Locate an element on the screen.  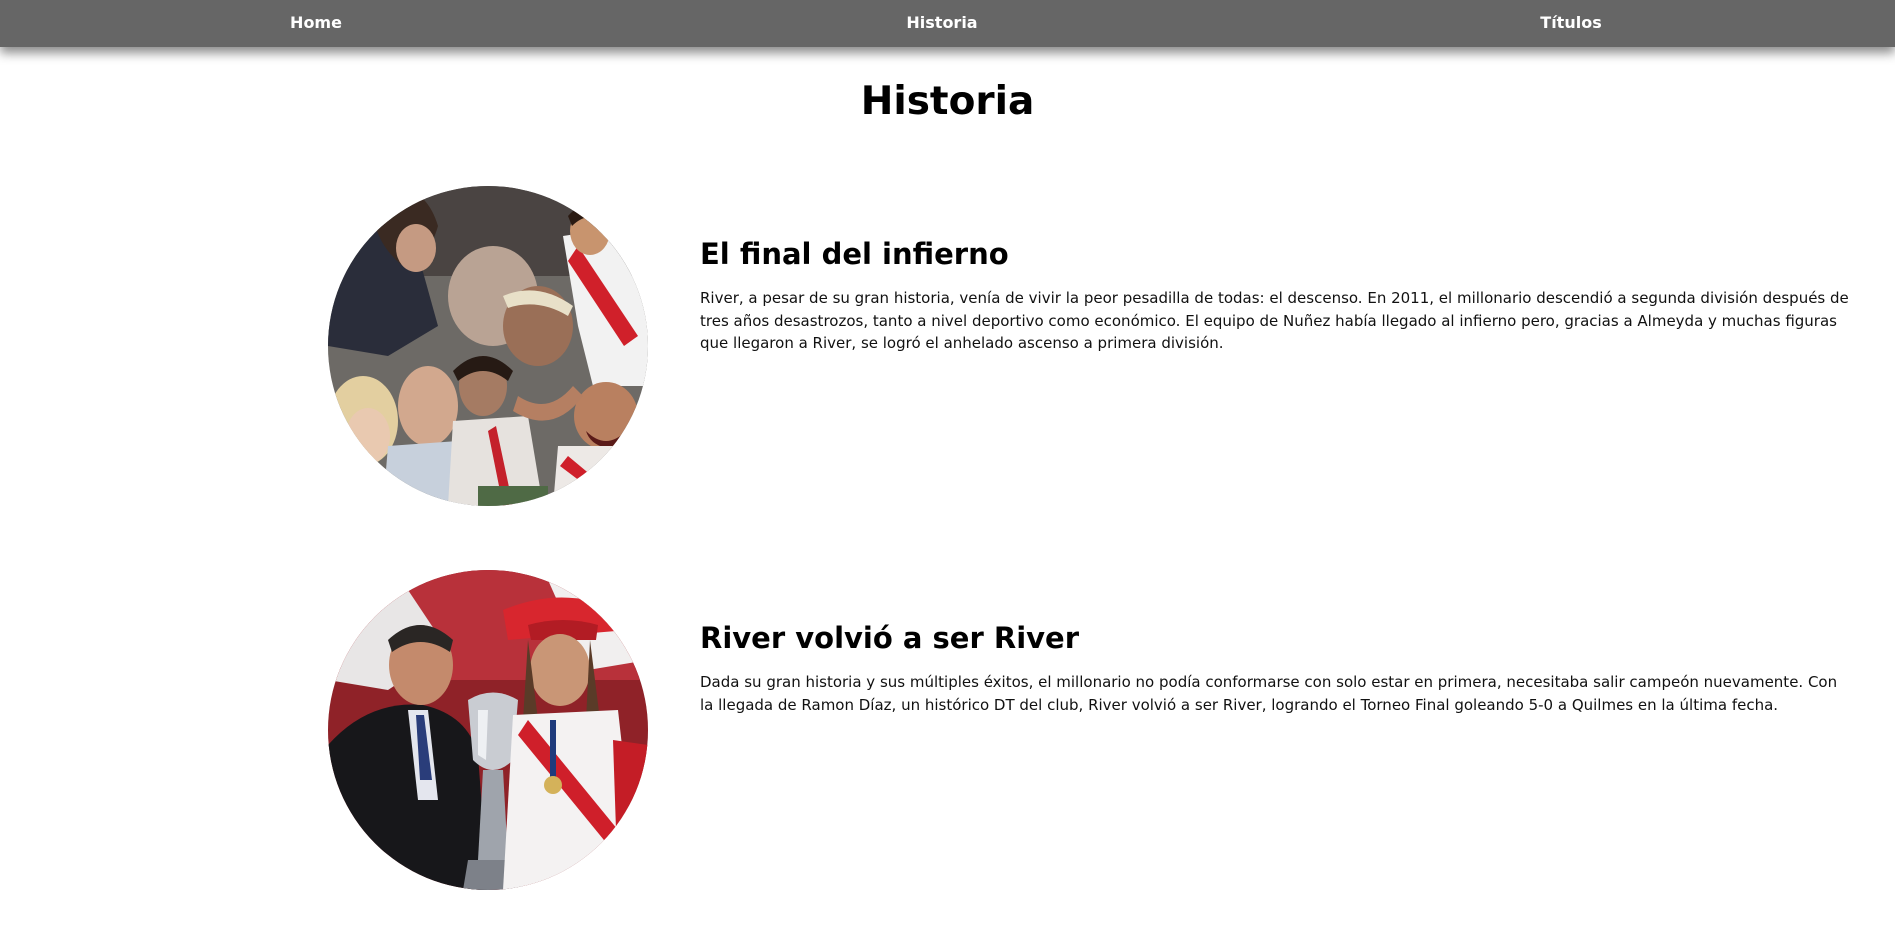
section-heading: El final del infierno is located at coordinates (854, 254).